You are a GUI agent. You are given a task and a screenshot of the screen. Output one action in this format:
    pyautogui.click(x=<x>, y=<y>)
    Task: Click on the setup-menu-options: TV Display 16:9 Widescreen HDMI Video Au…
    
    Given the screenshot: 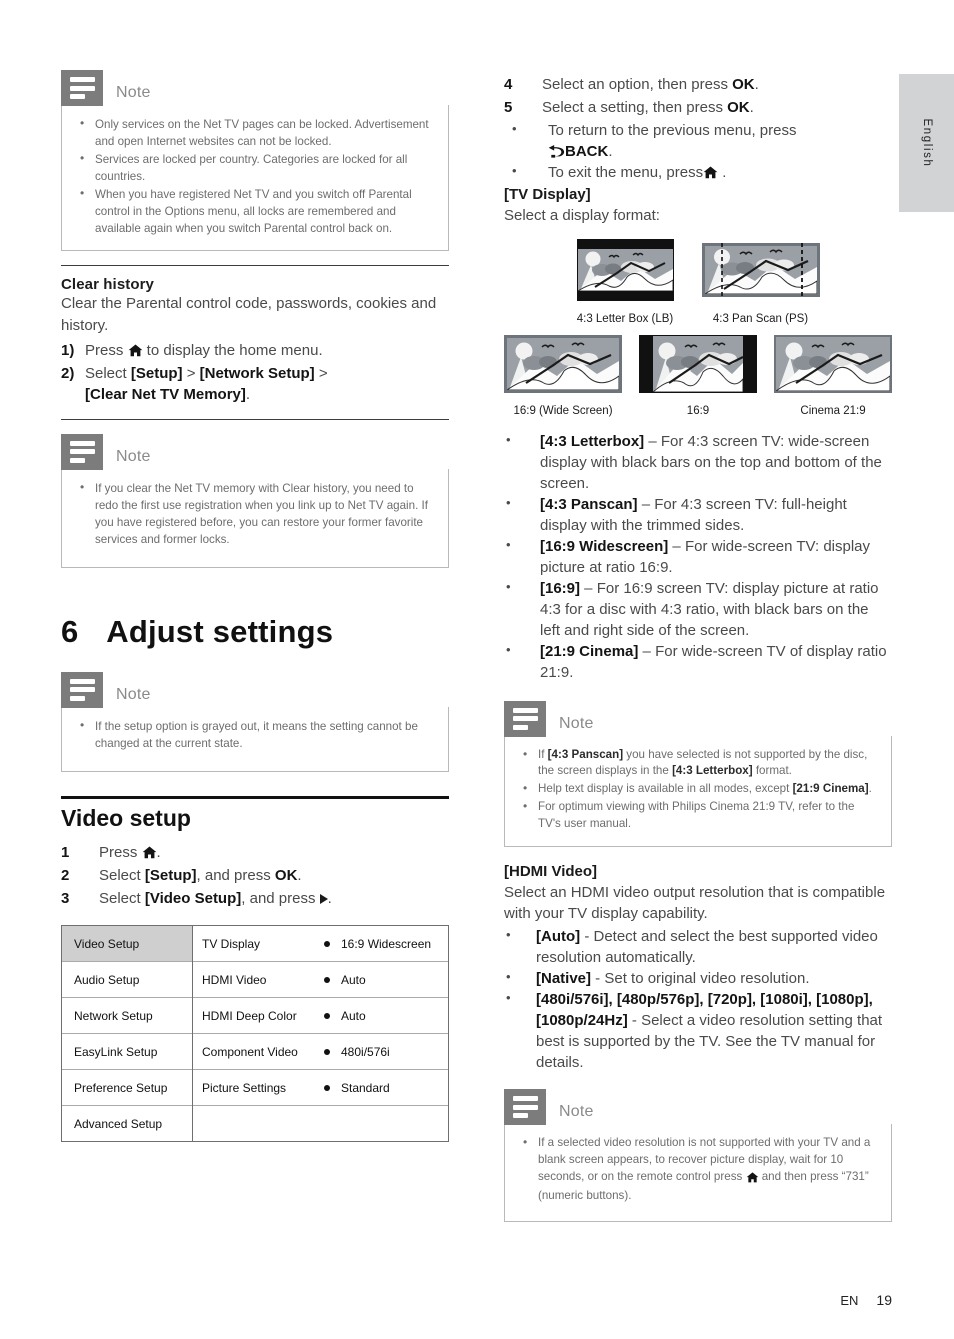 What is the action you would take?
    pyautogui.click(x=320, y=1033)
    